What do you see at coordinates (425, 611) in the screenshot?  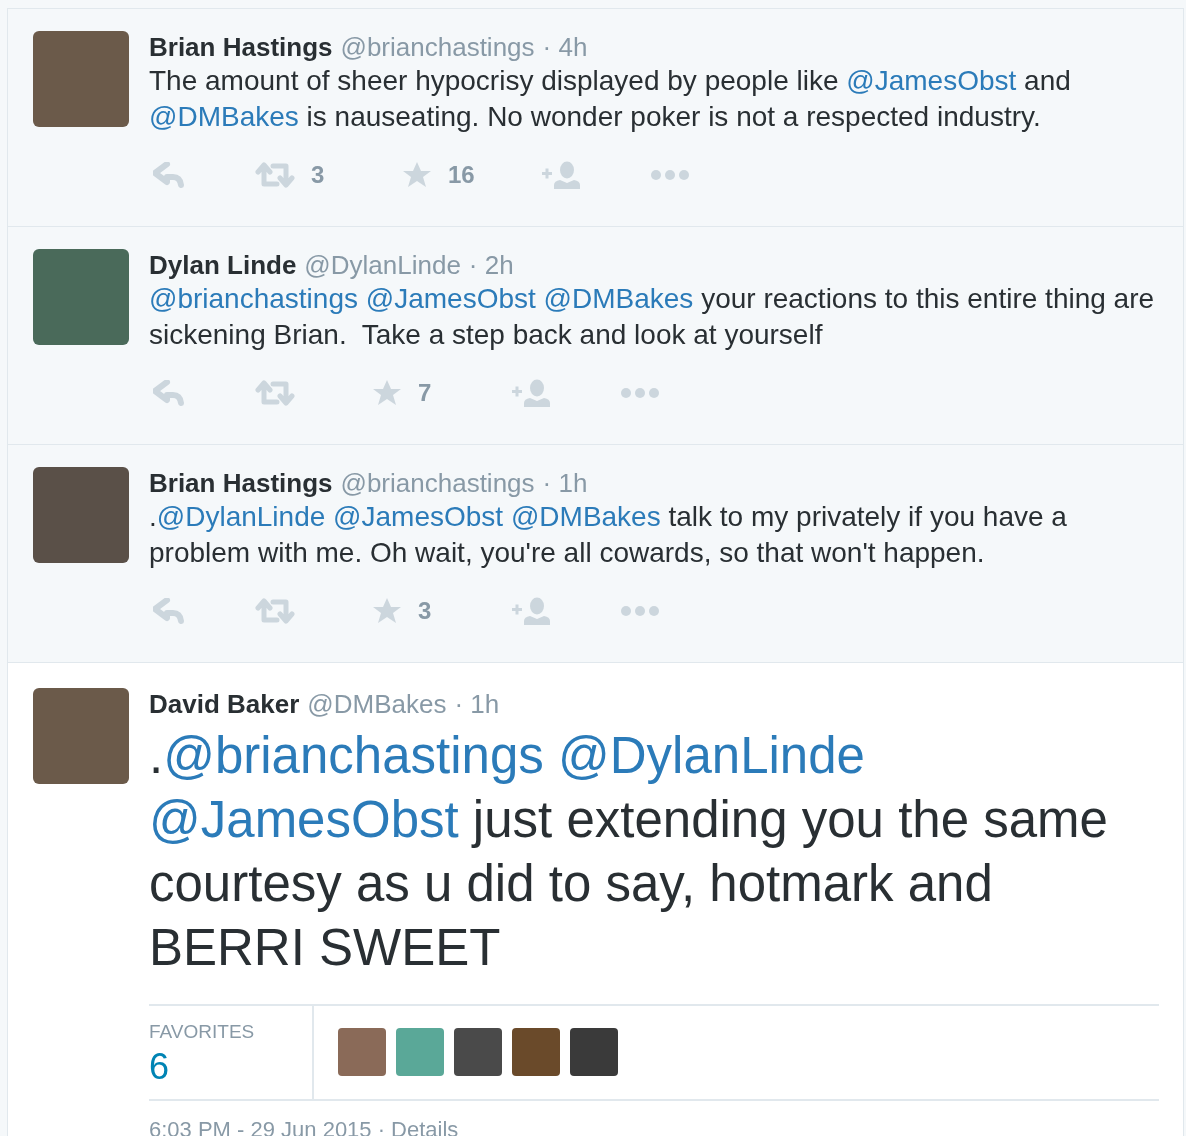 I see `favorite-count: 3` at bounding box center [425, 611].